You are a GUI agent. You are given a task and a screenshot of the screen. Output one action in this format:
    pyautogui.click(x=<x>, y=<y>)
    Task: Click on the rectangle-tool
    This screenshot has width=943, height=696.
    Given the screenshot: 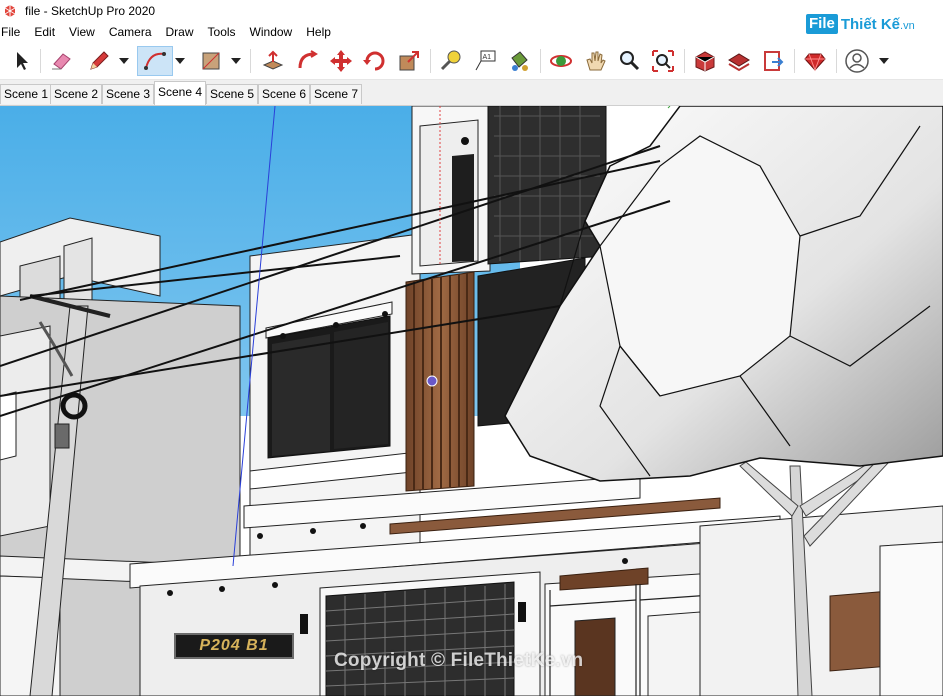 What is the action you would take?
    pyautogui.click(x=211, y=61)
    